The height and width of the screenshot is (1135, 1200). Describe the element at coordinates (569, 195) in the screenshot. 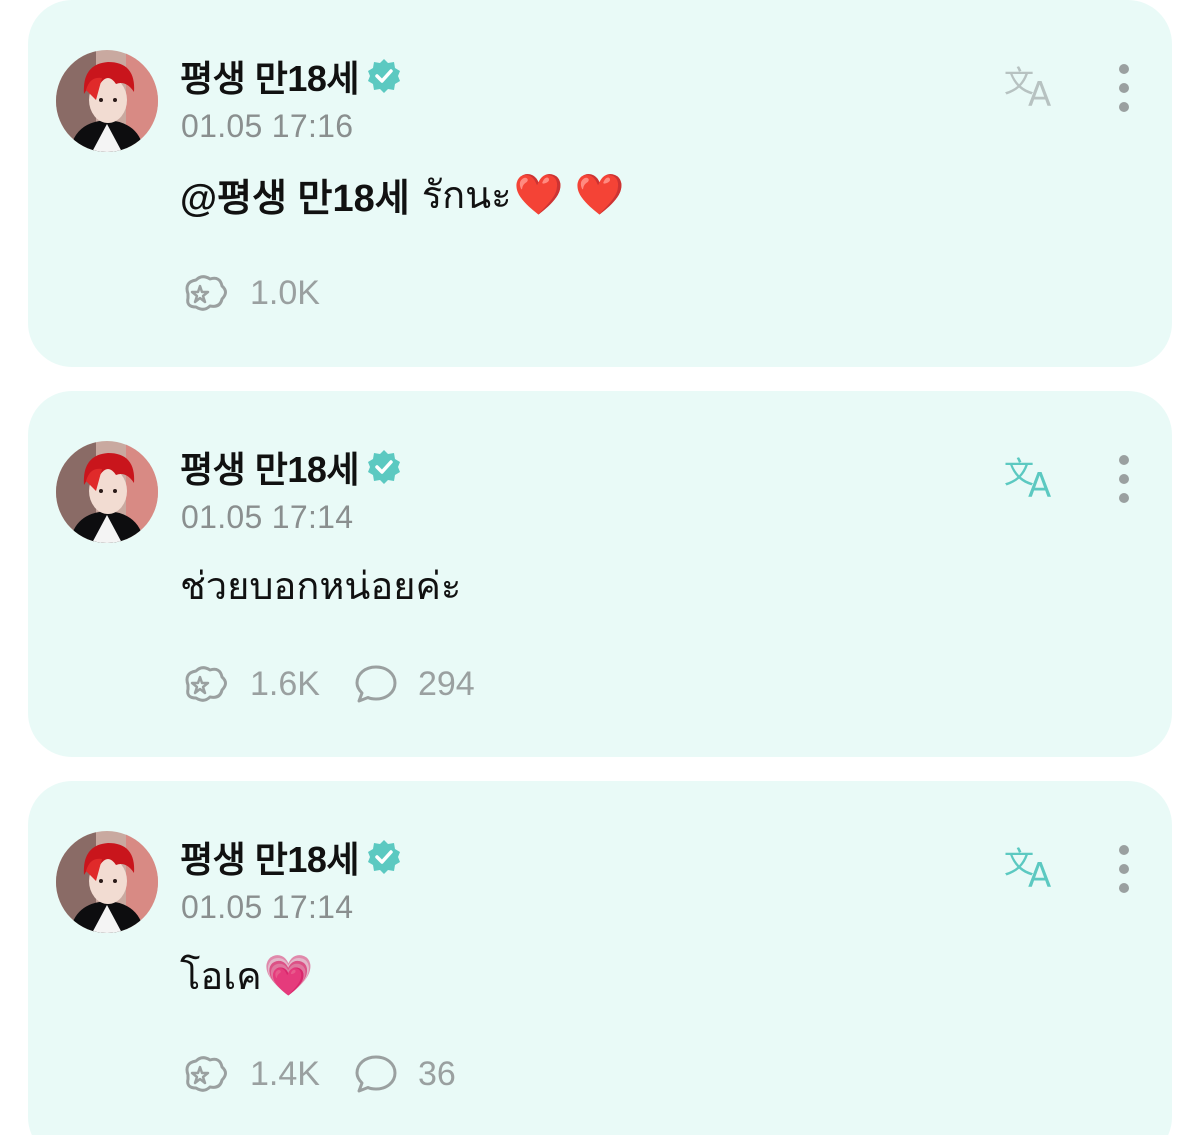

I see `heart-emoji: ❤️ ❤️` at that location.